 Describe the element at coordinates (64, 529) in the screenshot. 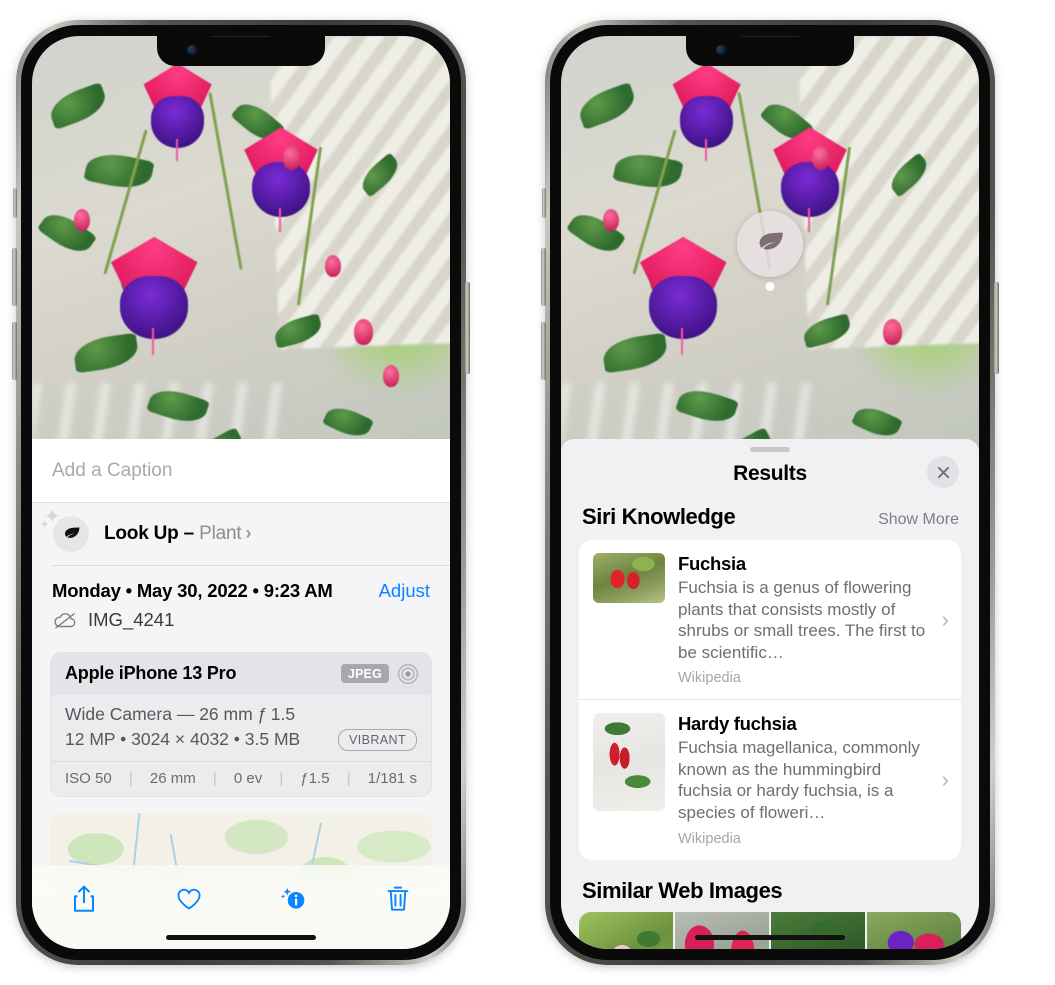

I see `leaf-icon: ✦ ✦` at that location.